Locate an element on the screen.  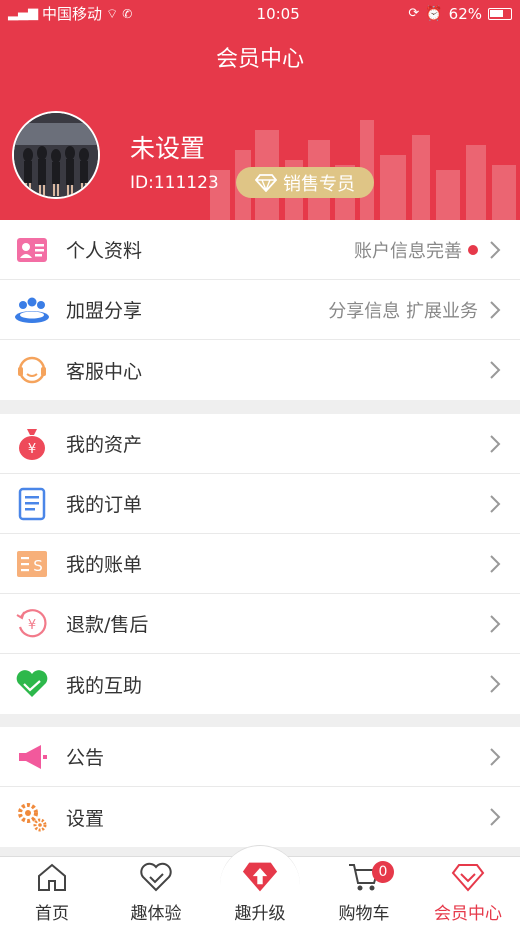
badge-label: 销售专员 is located at coordinates (319, 184).